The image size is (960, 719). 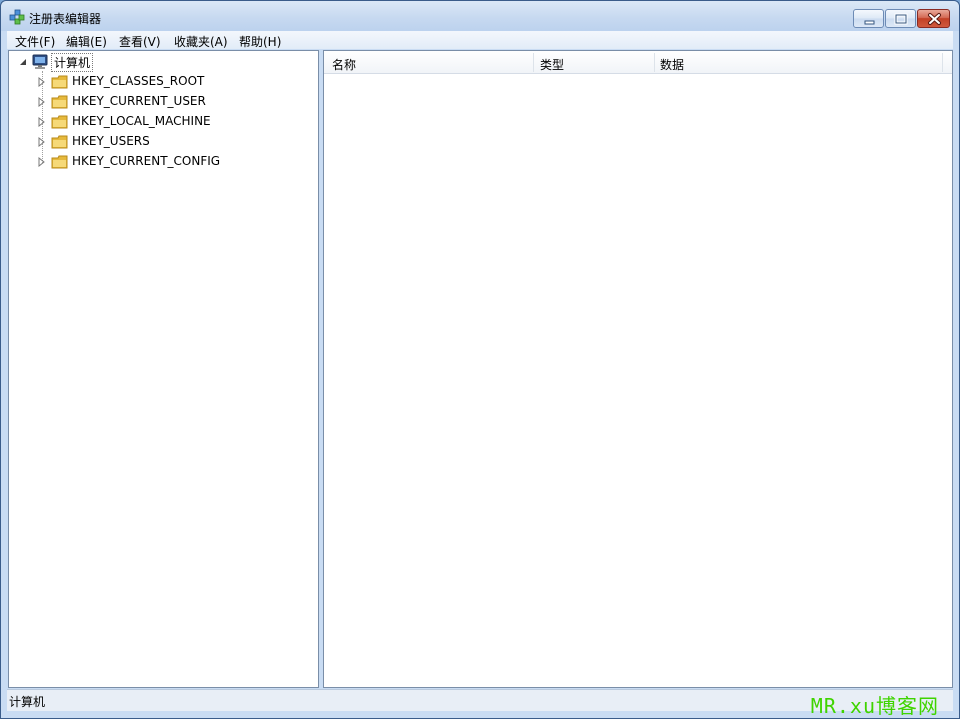 I want to click on close-icon, so click(x=934, y=19).